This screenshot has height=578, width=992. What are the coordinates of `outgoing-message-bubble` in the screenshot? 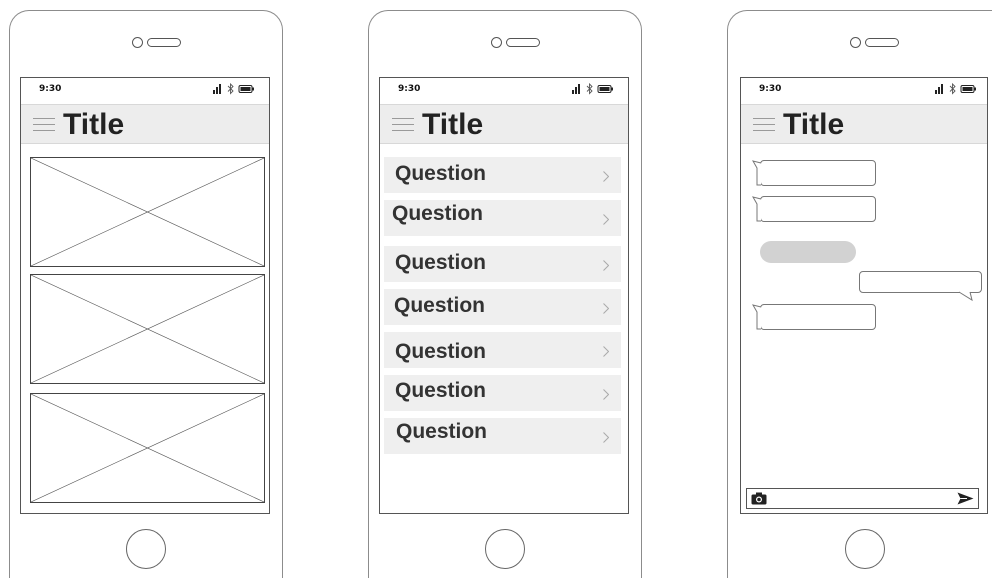 It's located at (920, 282).